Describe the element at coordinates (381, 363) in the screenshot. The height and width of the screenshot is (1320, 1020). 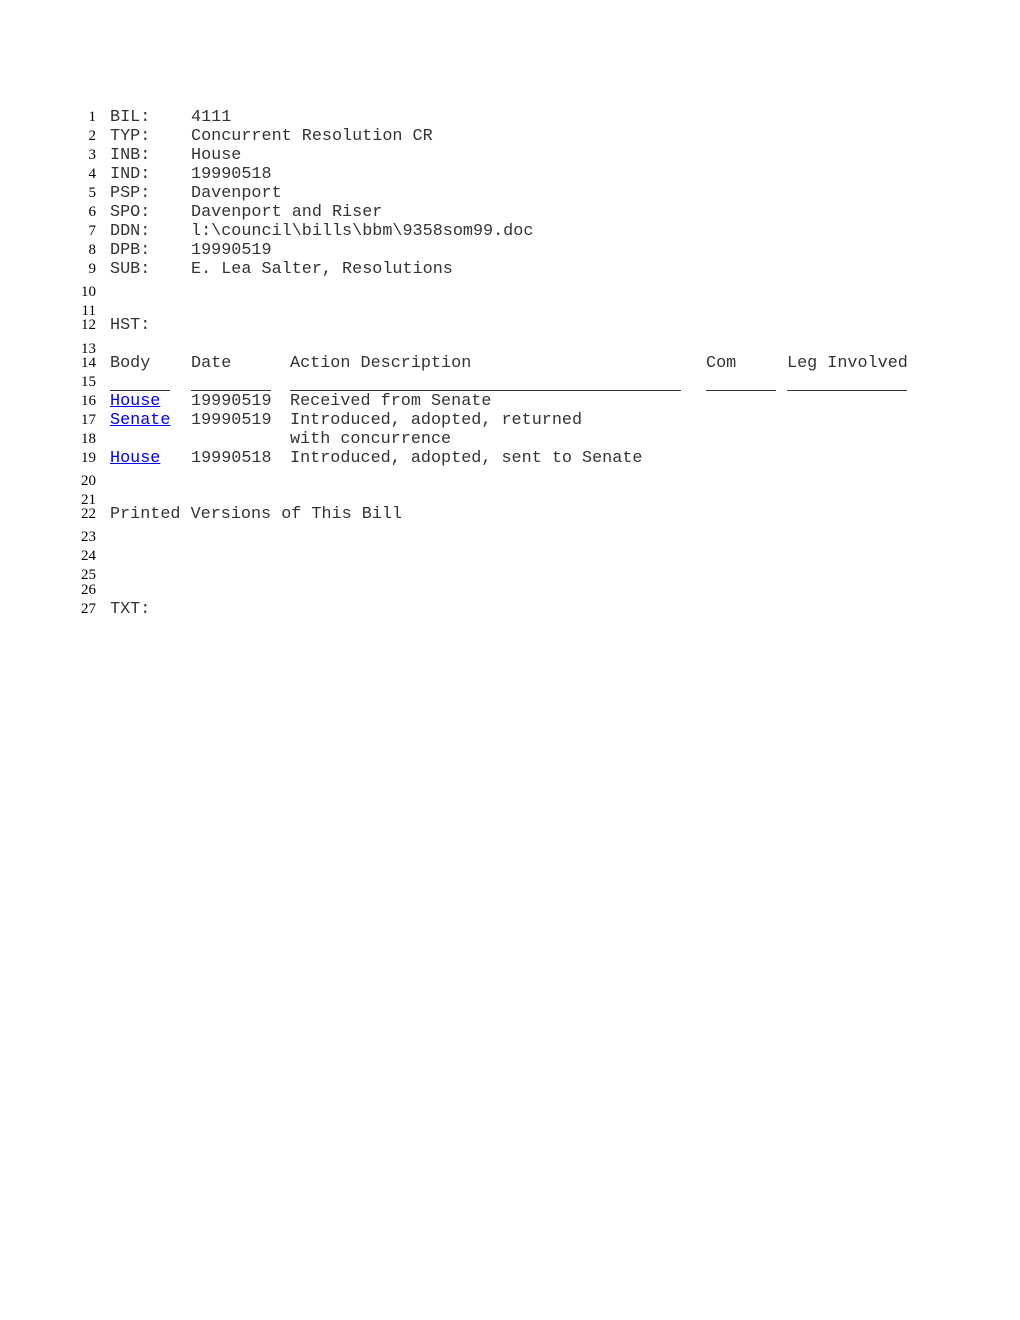
I see `column-header-action: Action Description` at that location.